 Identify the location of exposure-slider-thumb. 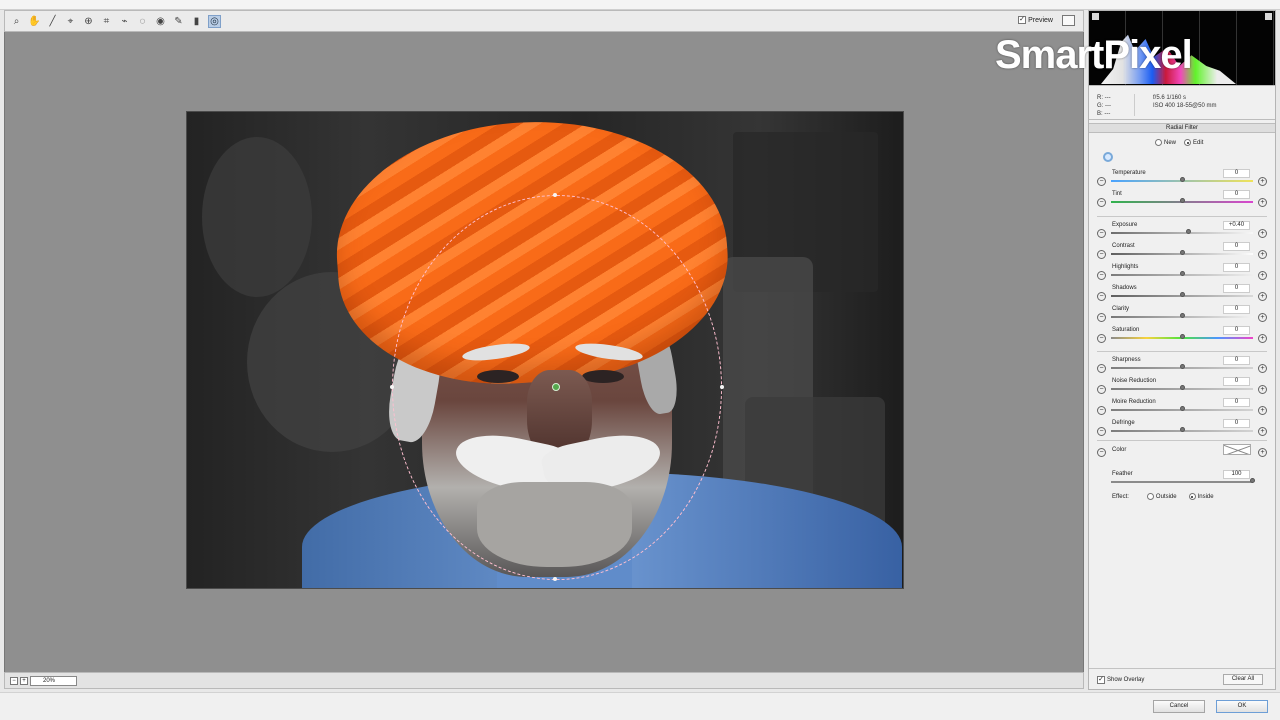
(1189, 231).